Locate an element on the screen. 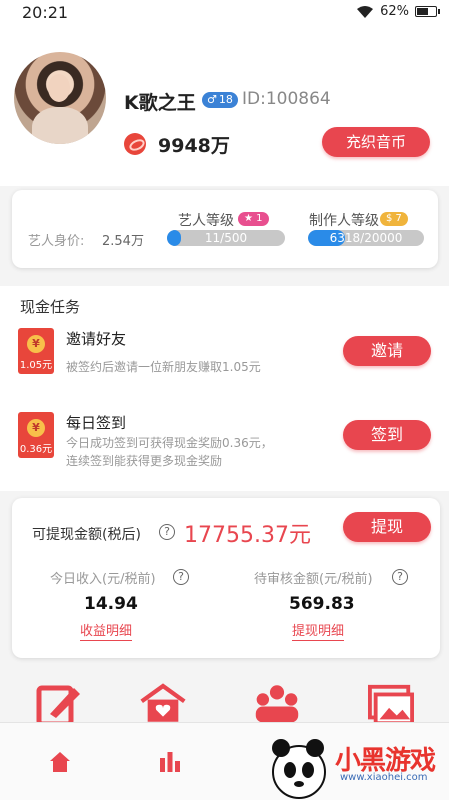  withdraw-button: 提现 is located at coordinates (387, 527).